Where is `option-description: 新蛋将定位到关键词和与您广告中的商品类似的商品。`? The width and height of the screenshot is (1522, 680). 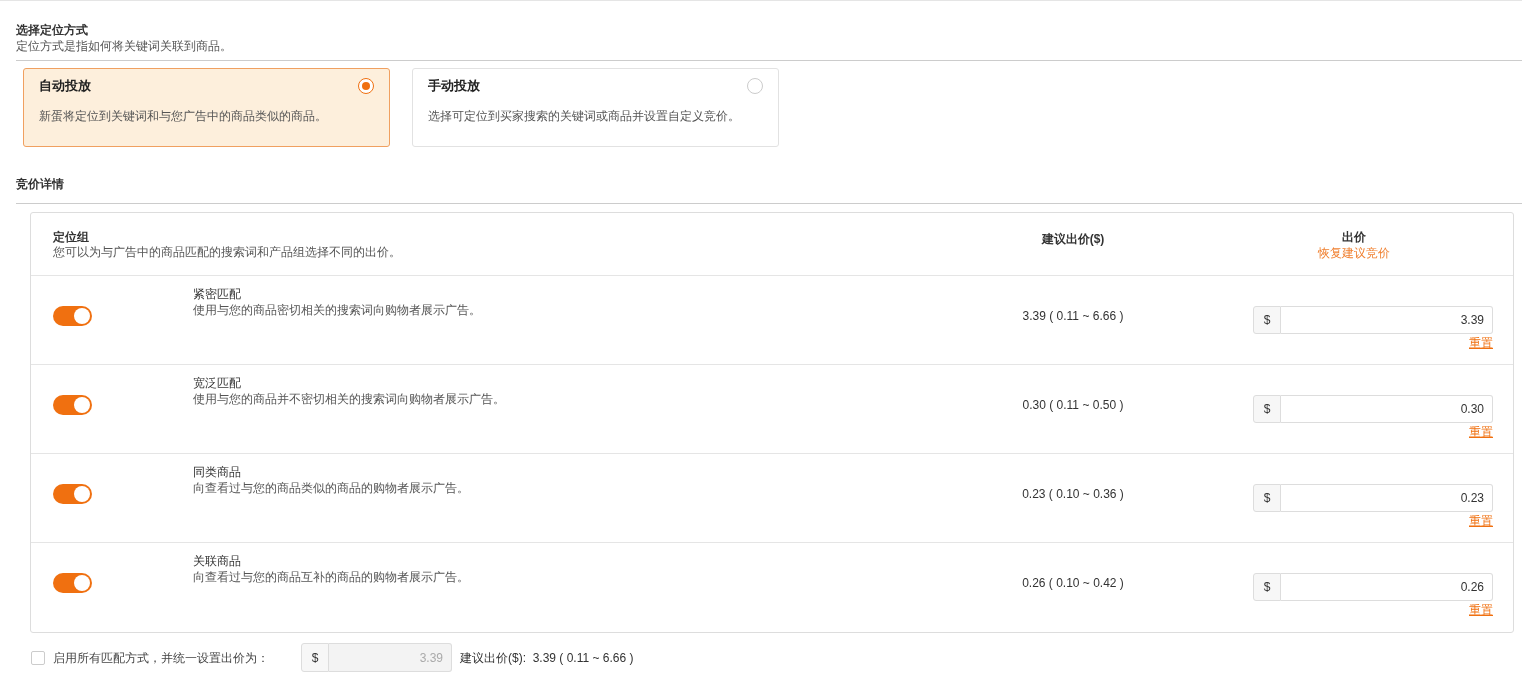 option-description: 新蛋将定位到关键词和与您广告中的商品类似的商品。 is located at coordinates (183, 116).